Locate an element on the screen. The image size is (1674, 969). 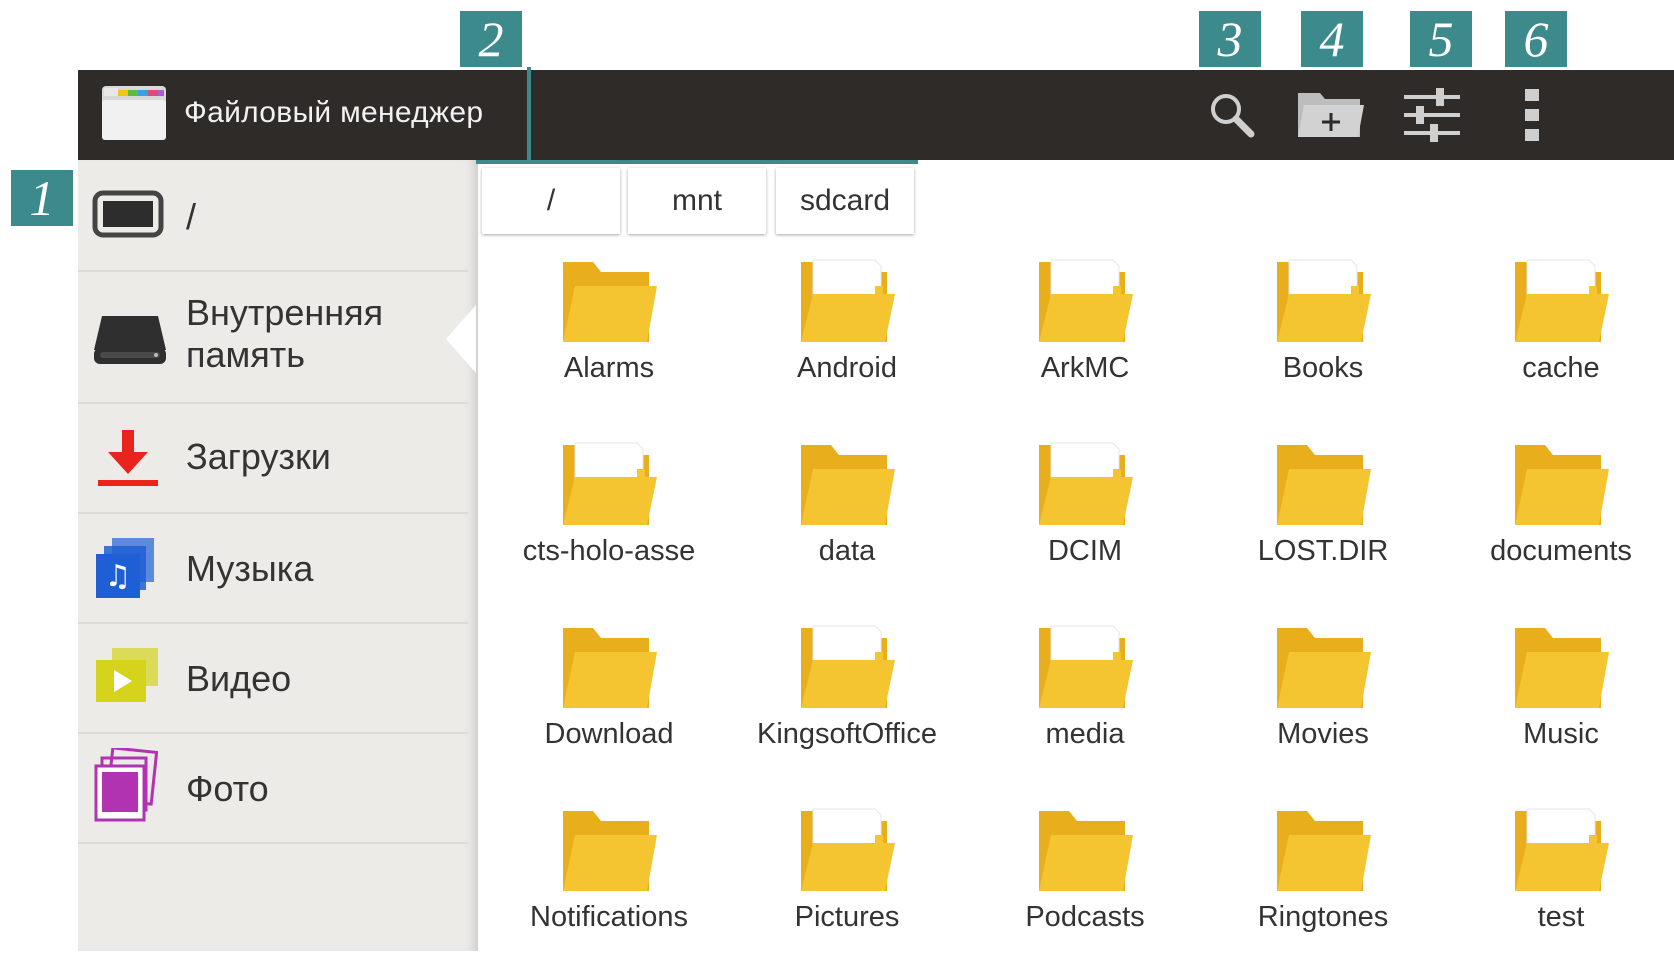
folder-item: Notifications is located at coordinates (609, 879).